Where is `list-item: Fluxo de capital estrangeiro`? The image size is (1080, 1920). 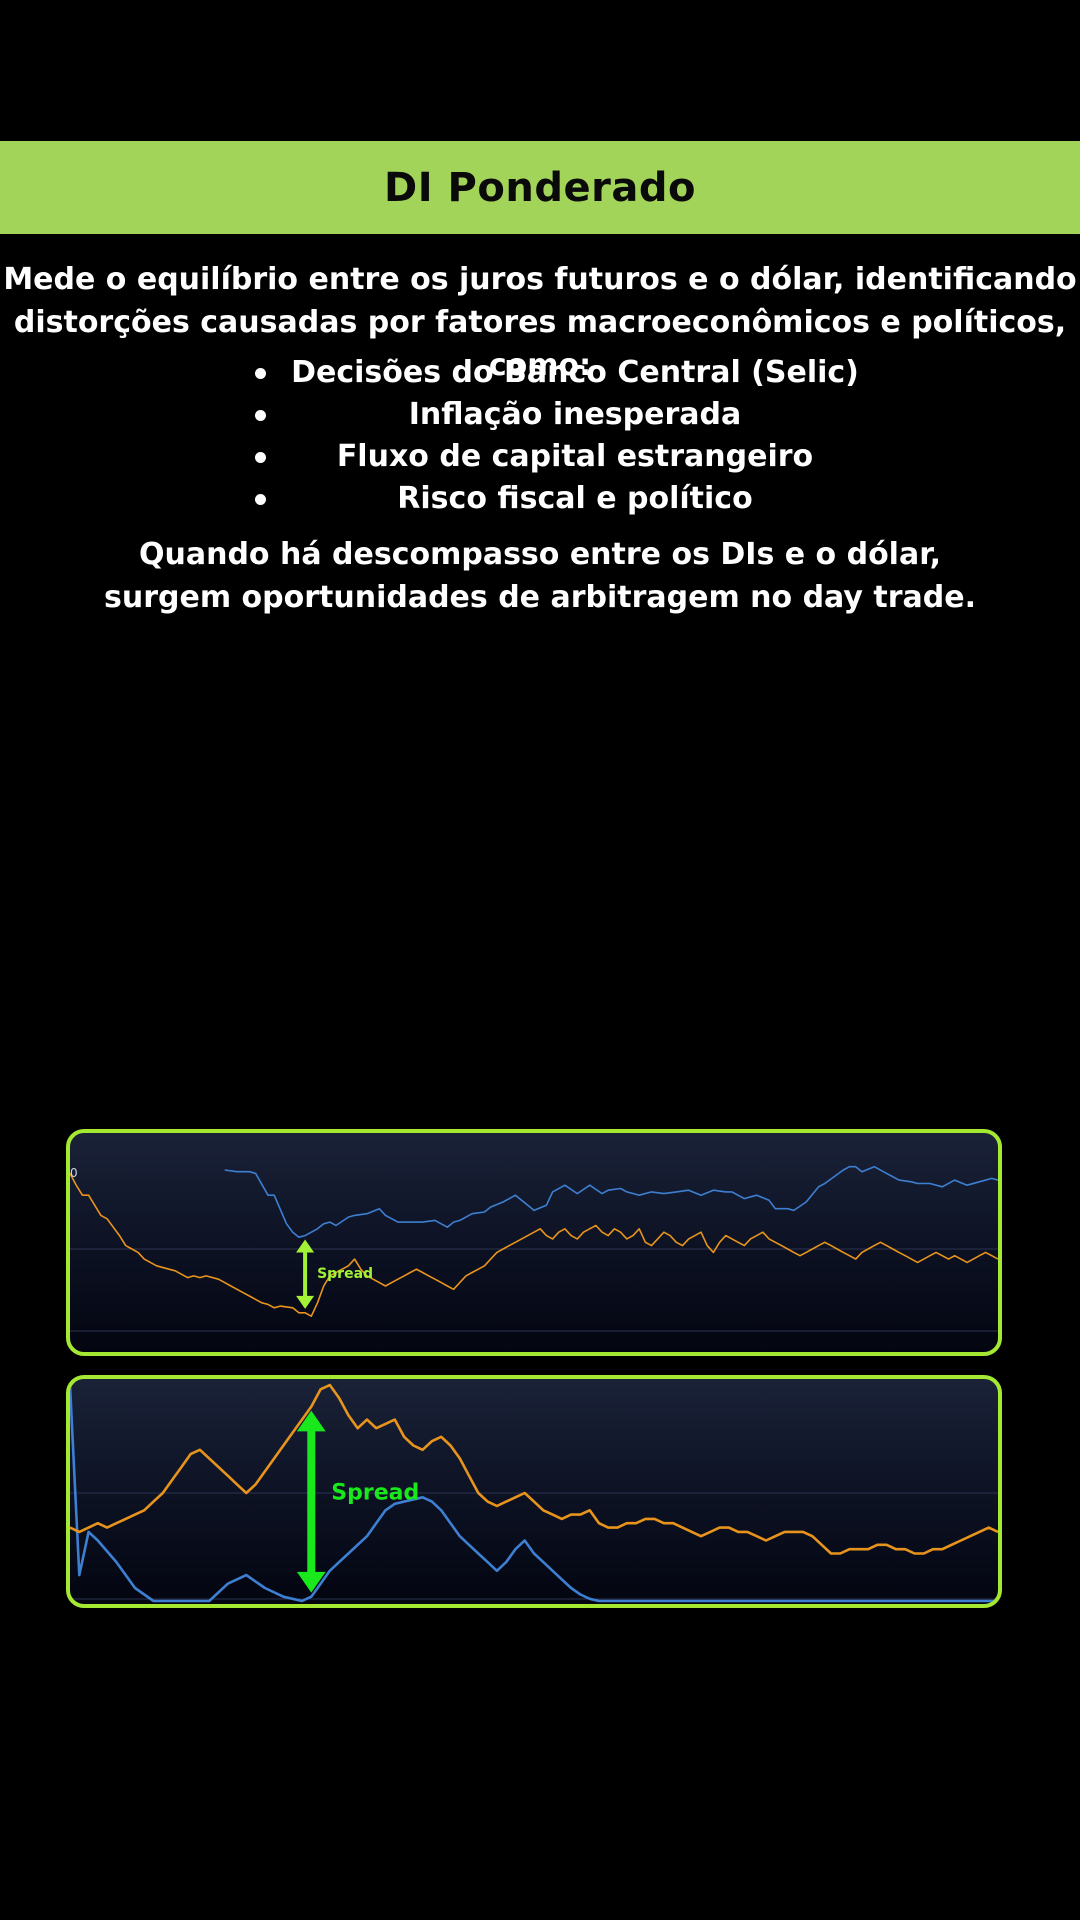 list-item: Fluxo de capital estrangeiro is located at coordinates (540, 457).